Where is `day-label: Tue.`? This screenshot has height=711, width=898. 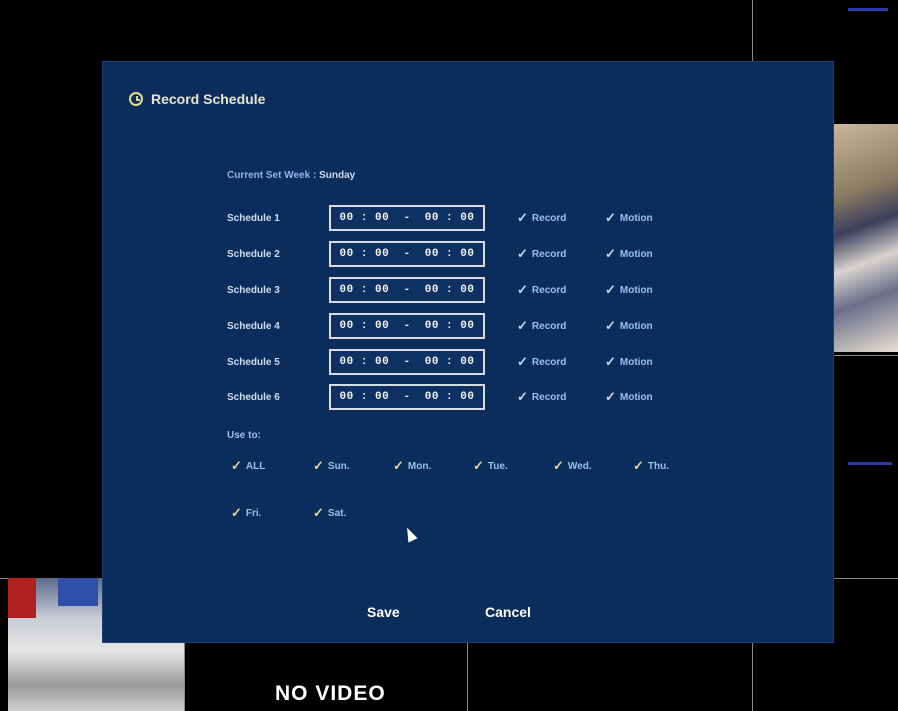 day-label: Tue. is located at coordinates (497, 466).